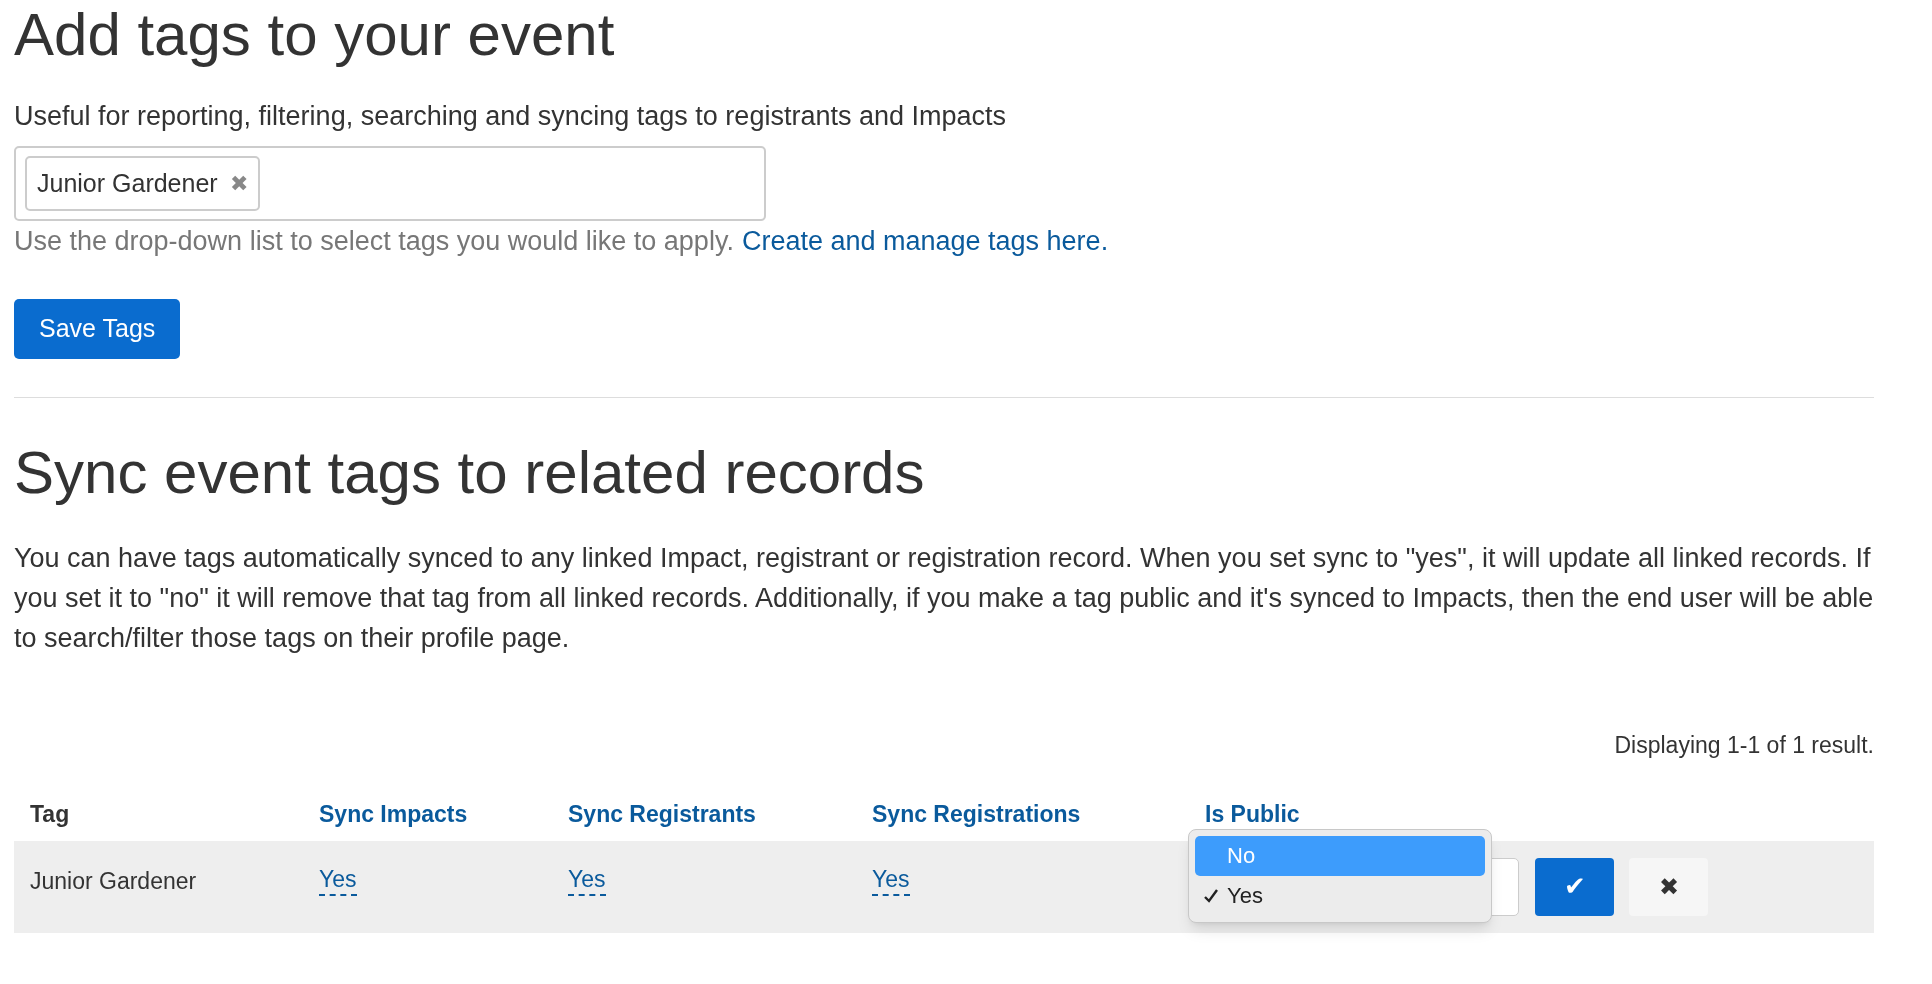 The image size is (1932, 984). Describe the element at coordinates (393, 813) in the screenshot. I see `column-header: Sync Impacts` at that location.